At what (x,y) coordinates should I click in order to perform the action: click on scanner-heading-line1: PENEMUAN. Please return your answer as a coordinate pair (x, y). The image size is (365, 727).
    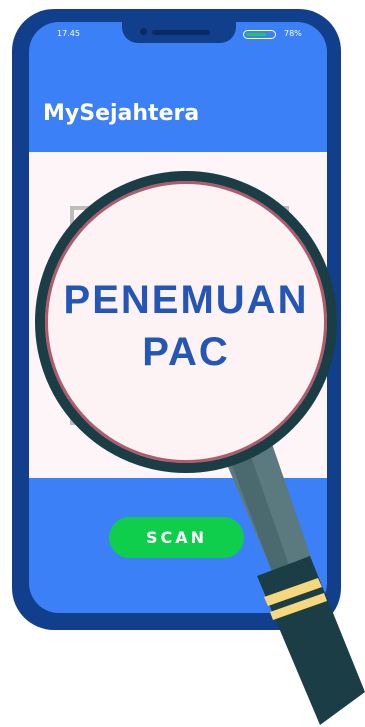
    Looking at the image, I should click on (186, 300).